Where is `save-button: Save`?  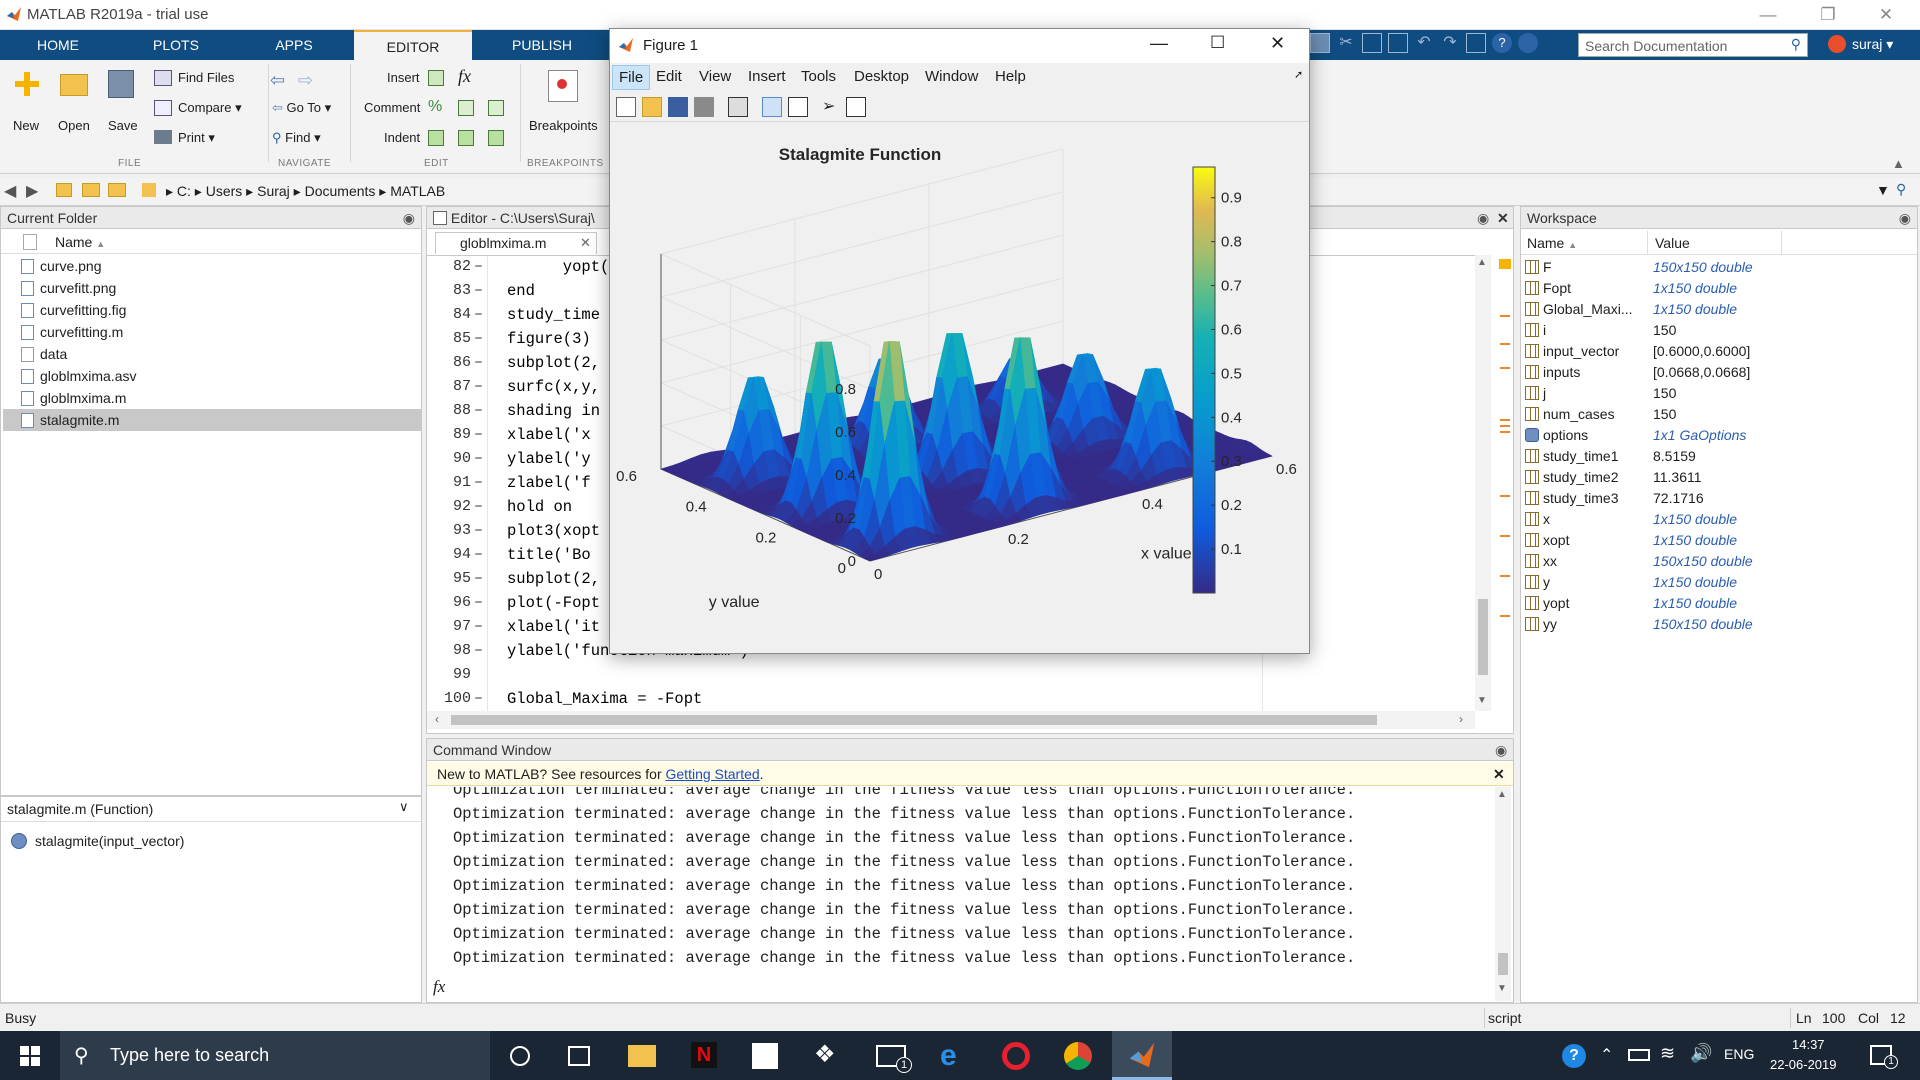
save-button: Save is located at coordinates (123, 125).